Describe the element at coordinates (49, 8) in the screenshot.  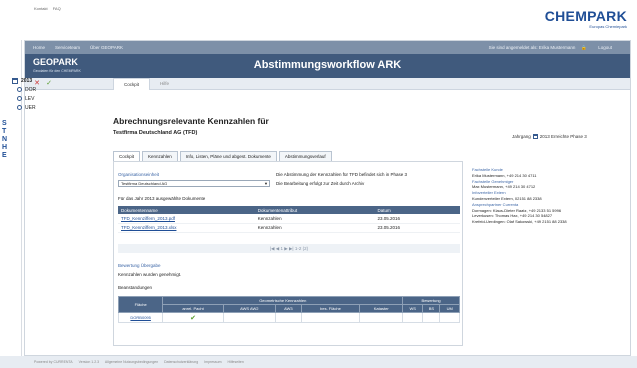
I see `top-links: Kontakt FAQ` at that location.